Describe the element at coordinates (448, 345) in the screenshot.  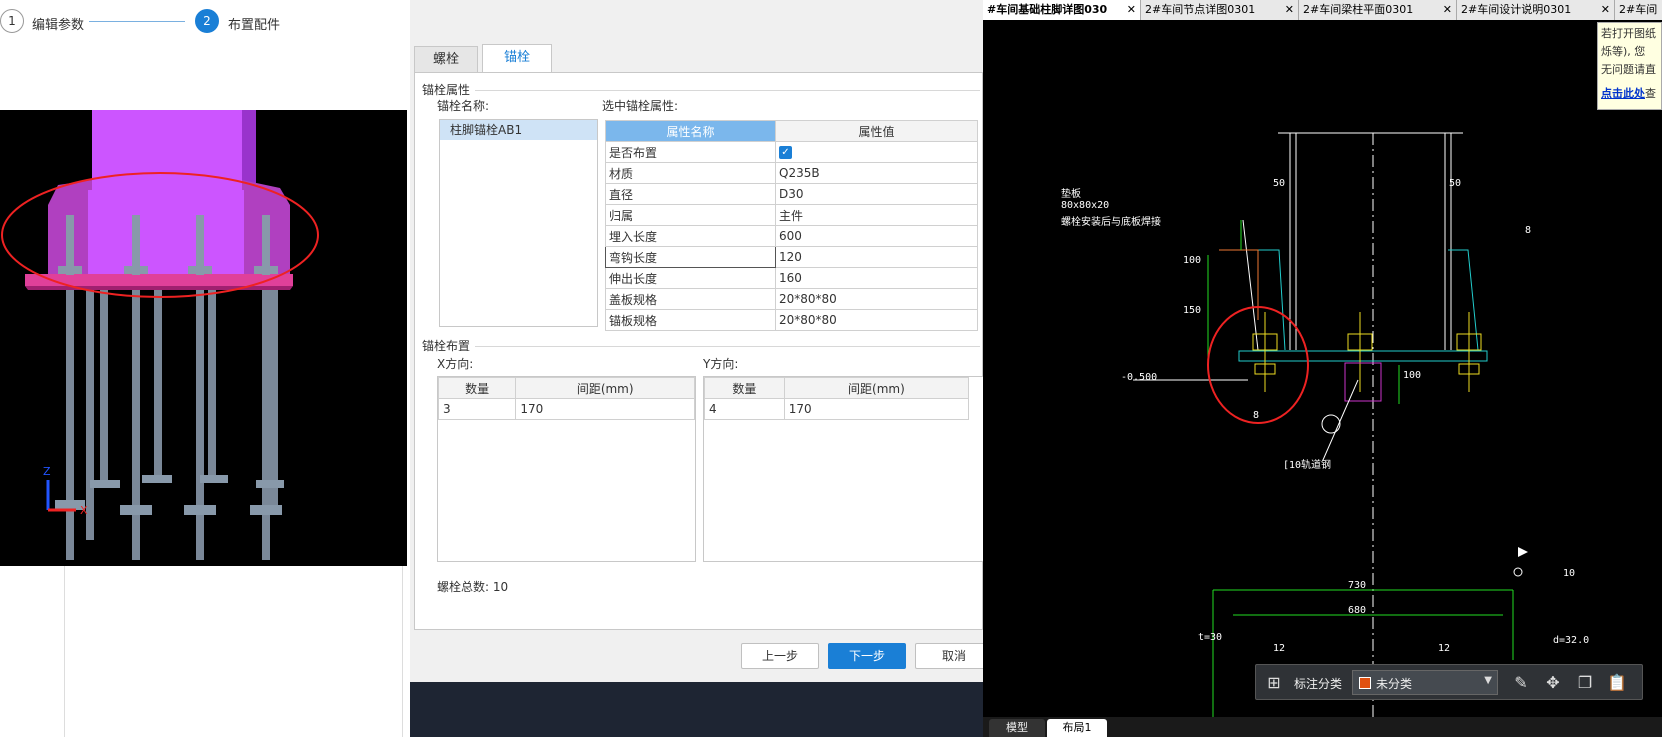
I see `layout-group-title: 锚栓布置` at that location.